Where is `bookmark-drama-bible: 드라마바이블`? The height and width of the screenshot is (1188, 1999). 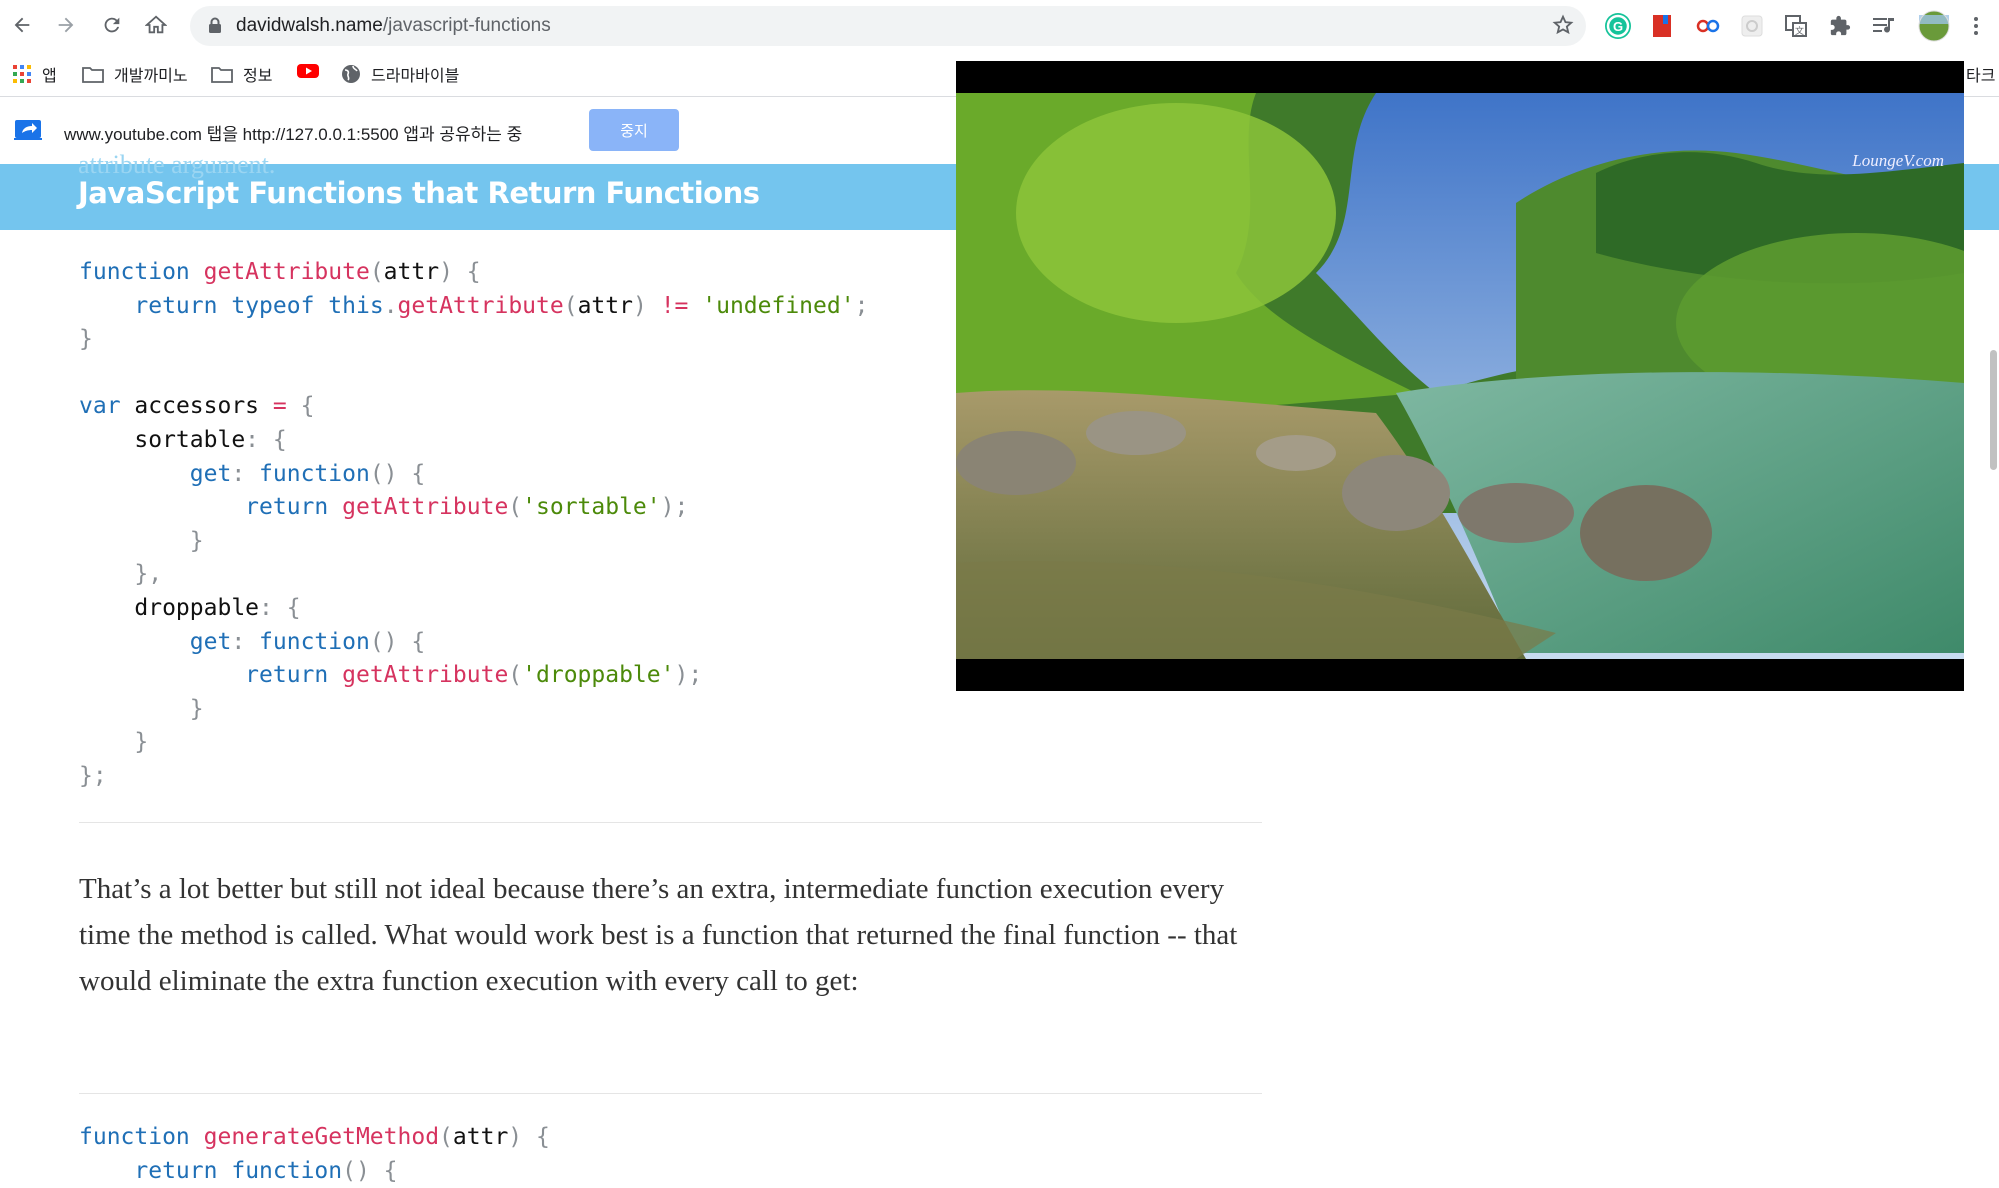 bookmark-drama-bible: 드라마바이블 is located at coordinates (400, 74).